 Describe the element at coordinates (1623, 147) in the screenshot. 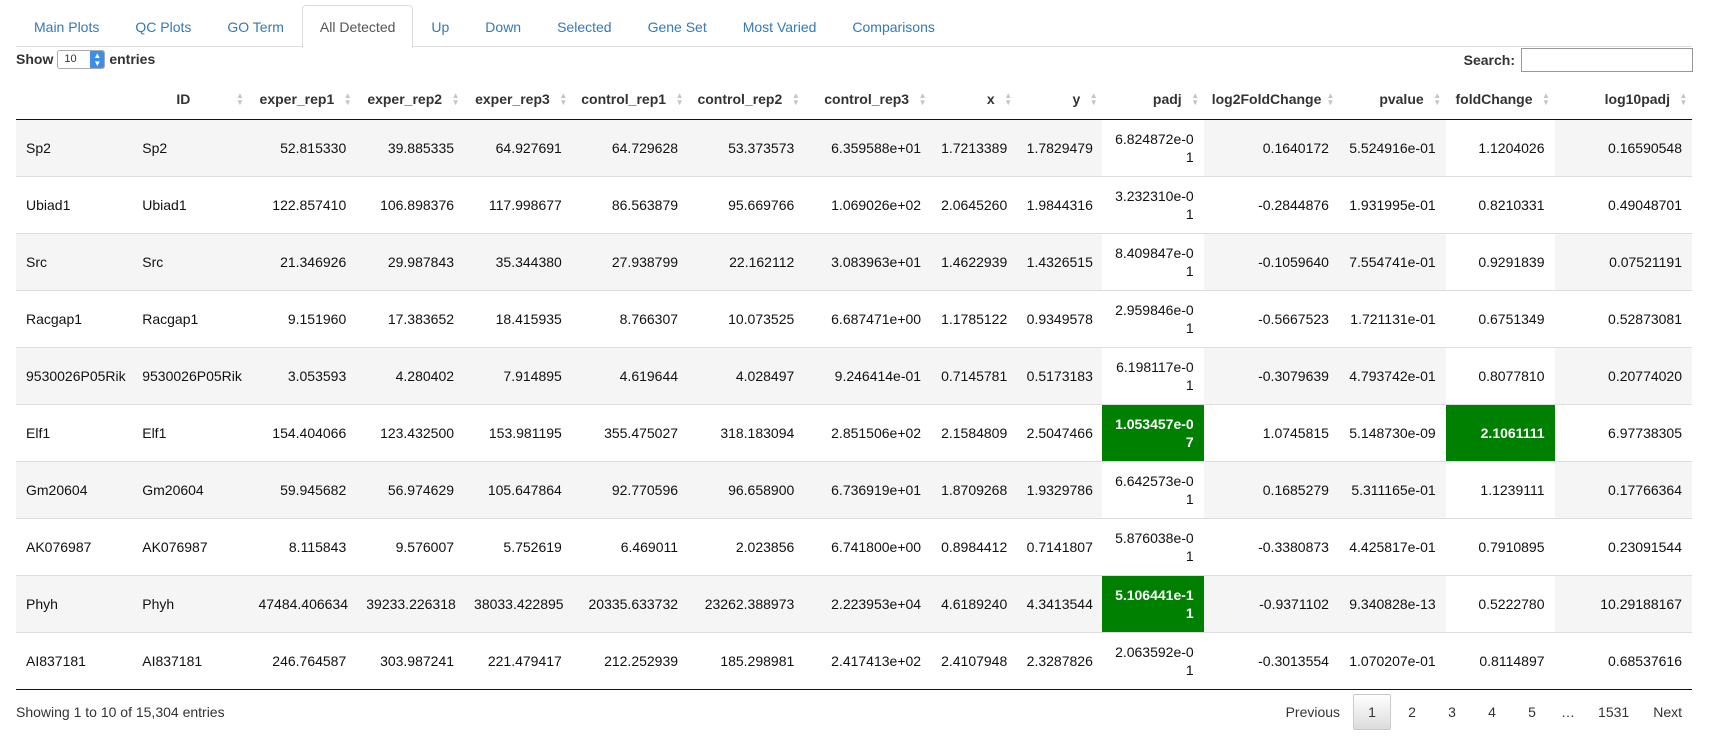

I see `table-cell-log10padj: 0.16590548` at that location.